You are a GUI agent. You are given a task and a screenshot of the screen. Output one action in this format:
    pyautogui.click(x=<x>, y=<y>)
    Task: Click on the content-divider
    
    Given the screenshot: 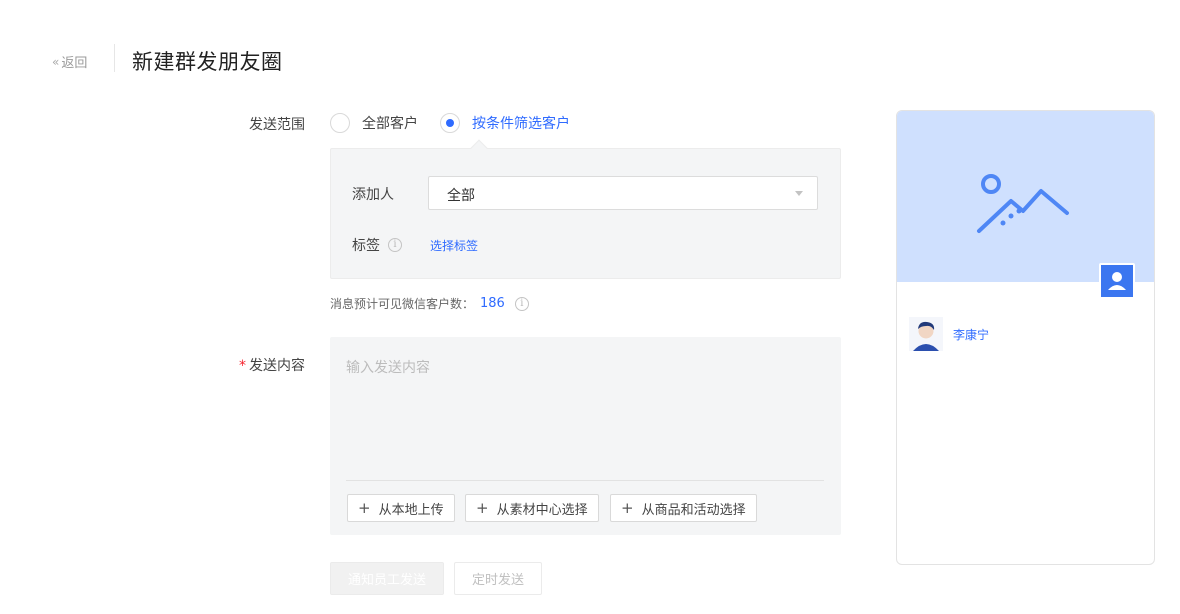 What is the action you would take?
    pyautogui.click(x=585, y=480)
    